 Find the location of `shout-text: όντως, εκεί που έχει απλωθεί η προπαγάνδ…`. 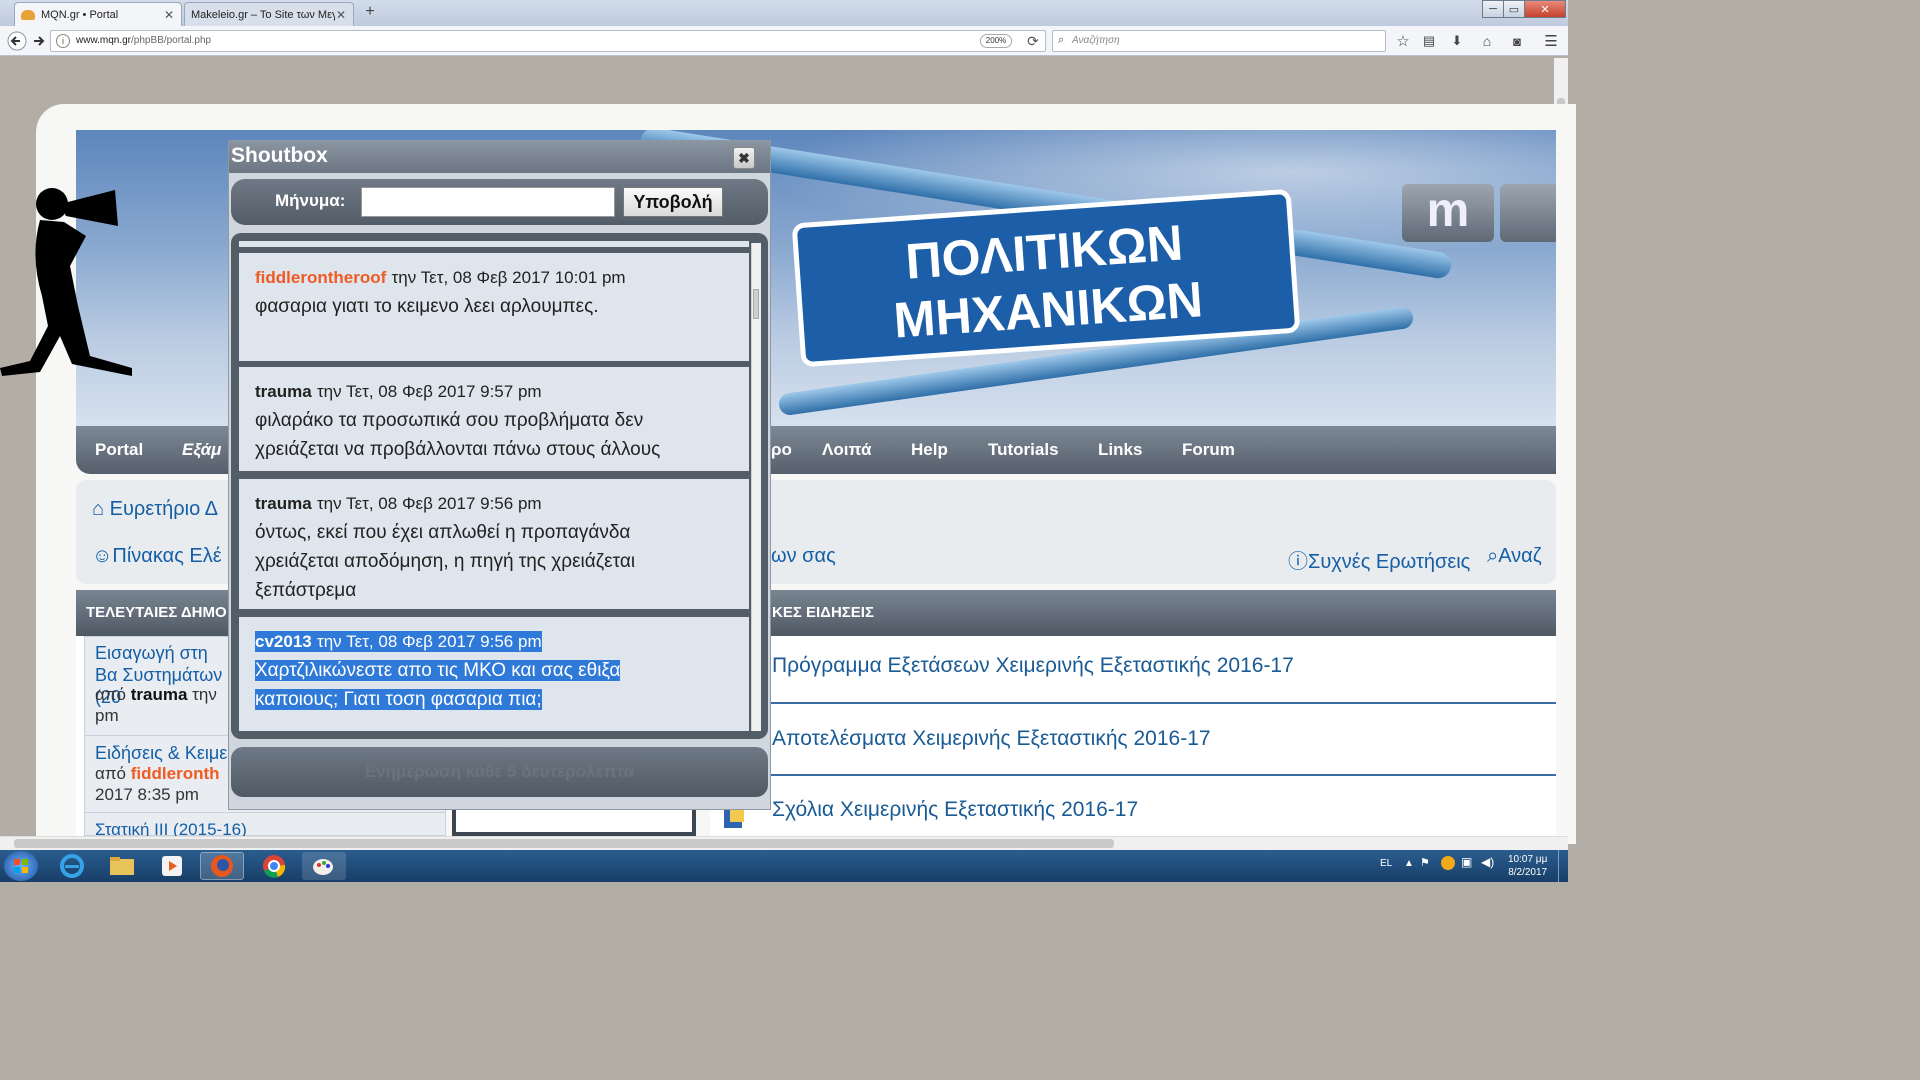

shout-text: όντως, εκεί που έχει απλωθεί η προπαγάνδ… is located at coordinates (443, 532).